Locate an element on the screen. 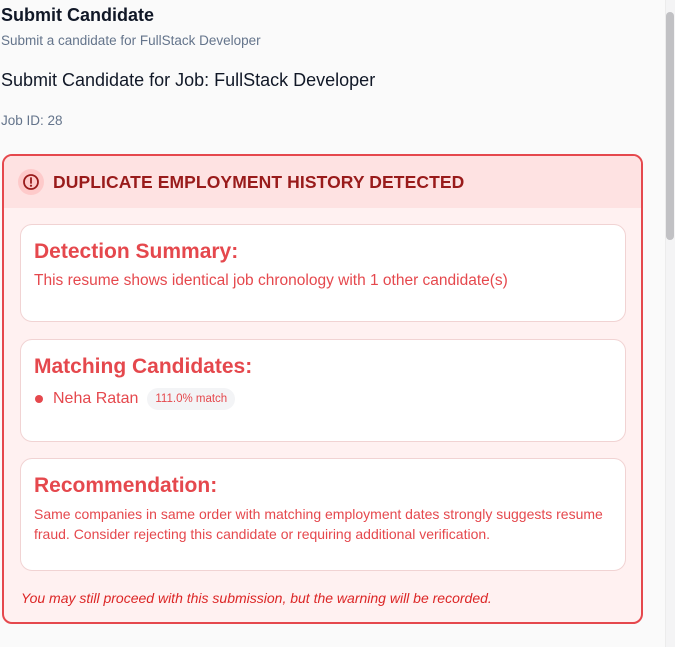 Image resolution: width=675 pixels, height=647 pixels. list-item: Neha Ratan 111.0% match is located at coordinates (135, 399).